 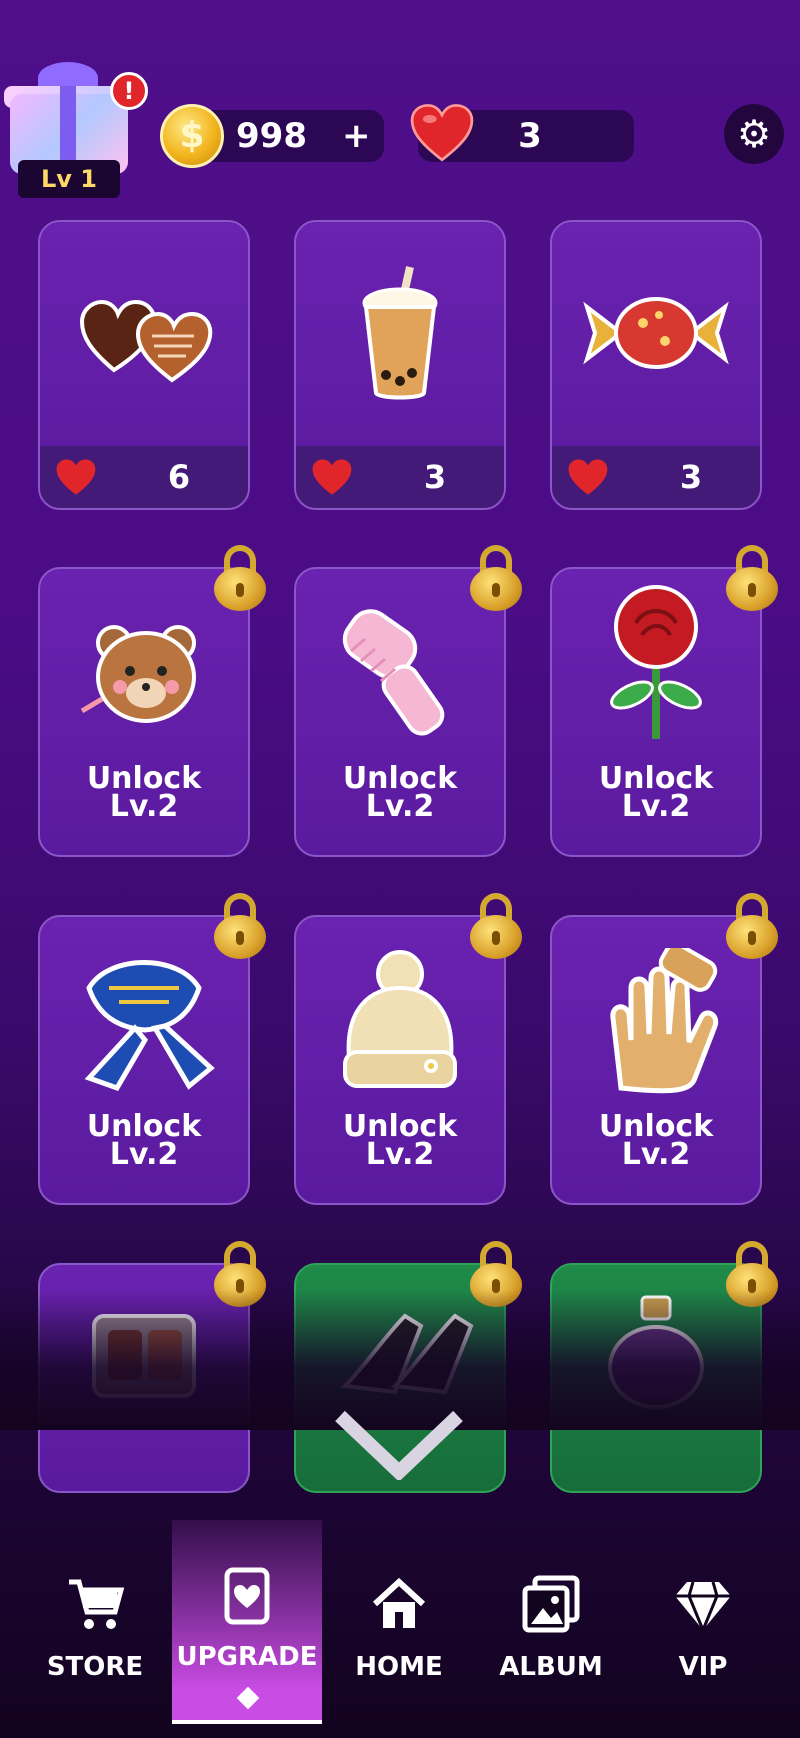 I want to click on heart-card-icon, so click(x=247, y=1596).